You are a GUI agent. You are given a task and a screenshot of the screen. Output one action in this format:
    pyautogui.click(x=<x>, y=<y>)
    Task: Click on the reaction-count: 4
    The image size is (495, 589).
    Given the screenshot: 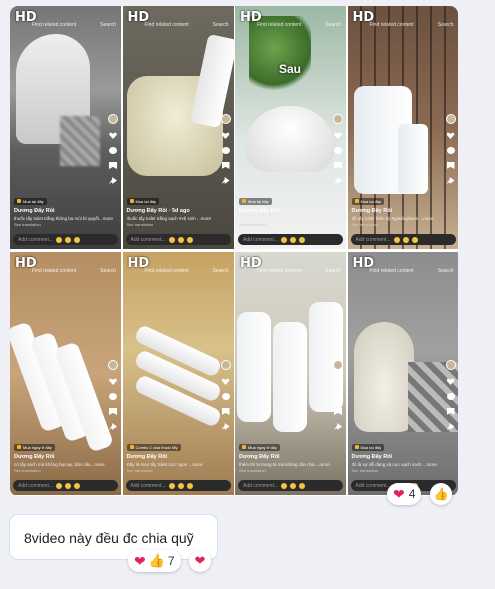 What is the action you would take?
    pyautogui.click(x=412, y=494)
    